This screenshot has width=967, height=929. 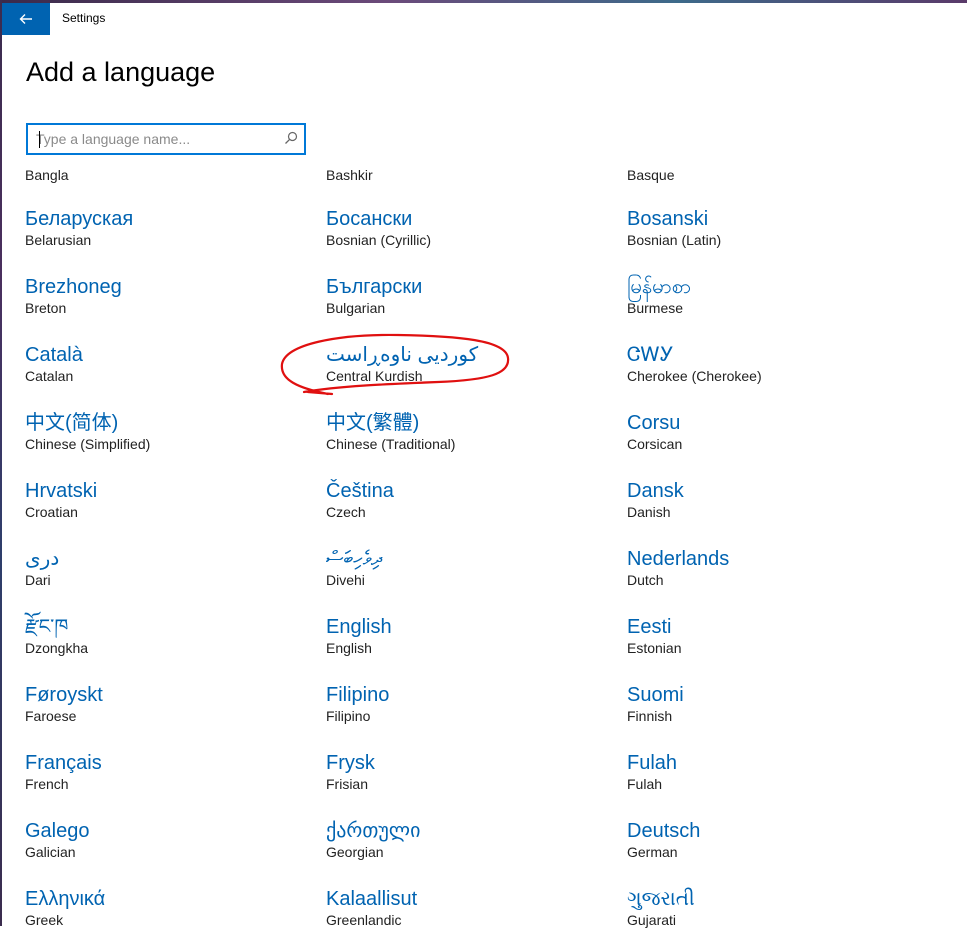 I want to click on language-english-name: Belarusian, so click(x=58, y=240).